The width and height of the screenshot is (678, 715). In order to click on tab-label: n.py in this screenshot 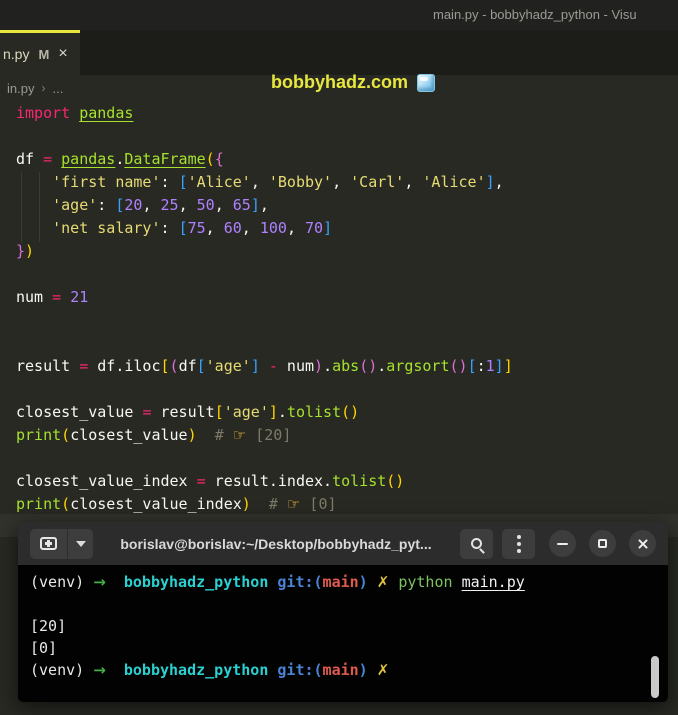, I will do `click(16, 54)`.